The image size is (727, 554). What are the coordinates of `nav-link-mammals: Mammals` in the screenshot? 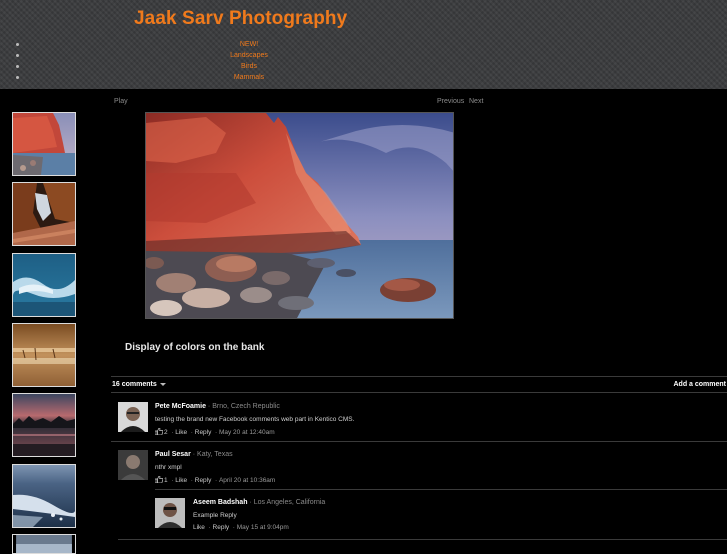 It's located at (249, 77).